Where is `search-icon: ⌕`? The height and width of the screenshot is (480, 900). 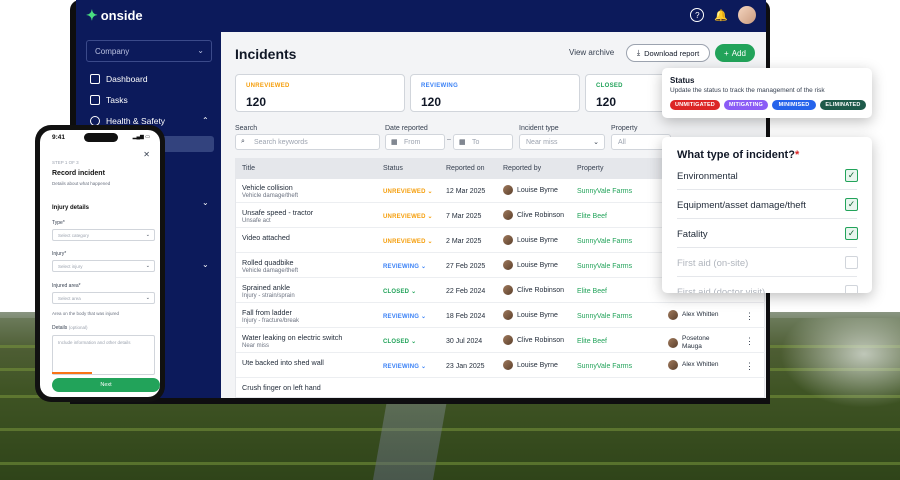
search-icon: ⌕ is located at coordinates (243, 141).